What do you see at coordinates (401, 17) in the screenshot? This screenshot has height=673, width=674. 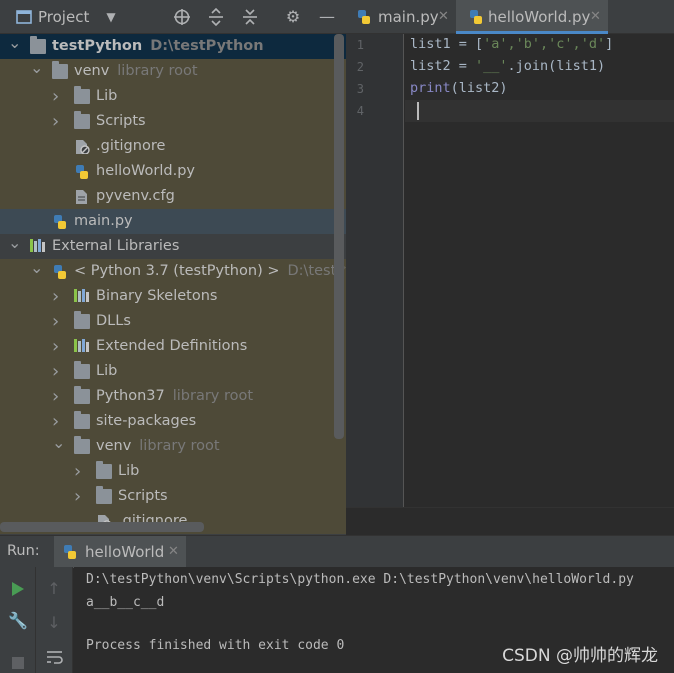 I see `tab-main-py: main.py ✕` at bounding box center [401, 17].